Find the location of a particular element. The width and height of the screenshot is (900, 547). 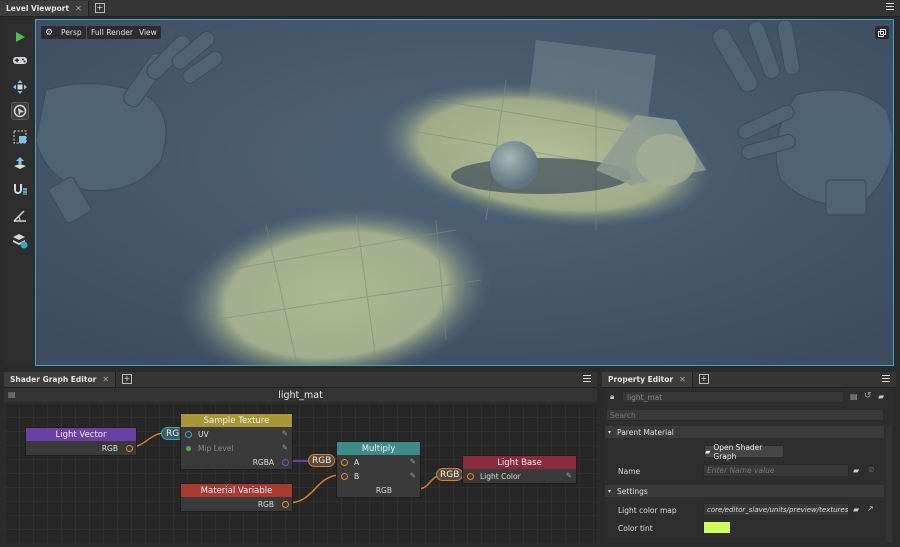

search-input is located at coordinates (745, 415).